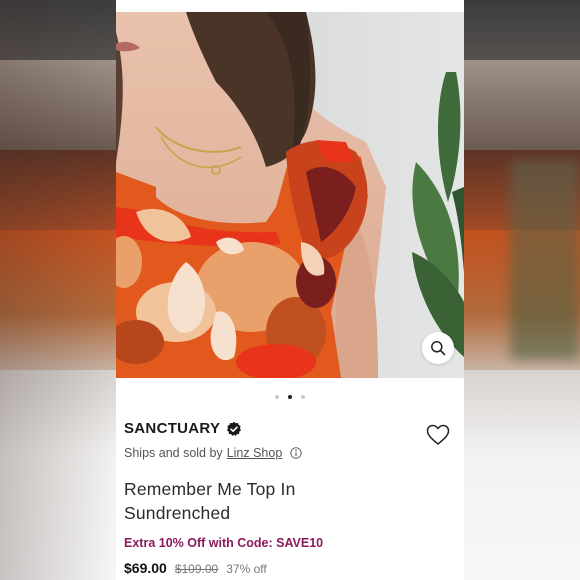  Describe the element at coordinates (290, 6) in the screenshot. I see `top-strip` at that location.